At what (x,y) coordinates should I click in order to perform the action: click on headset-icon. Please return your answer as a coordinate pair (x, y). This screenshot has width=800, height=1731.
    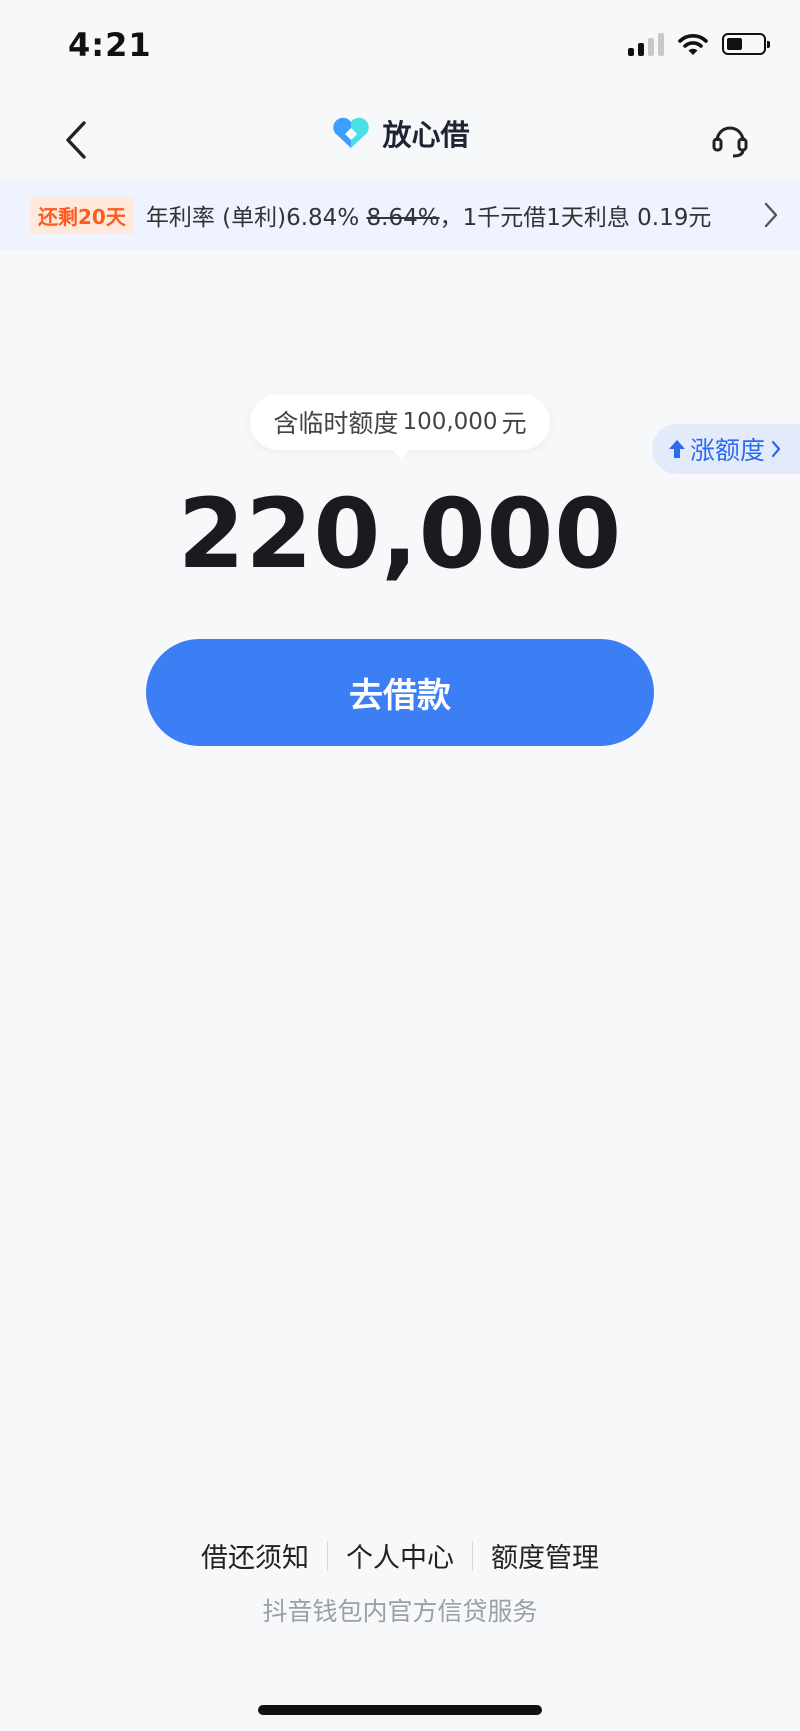
    Looking at the image, I should click on (730, 142).